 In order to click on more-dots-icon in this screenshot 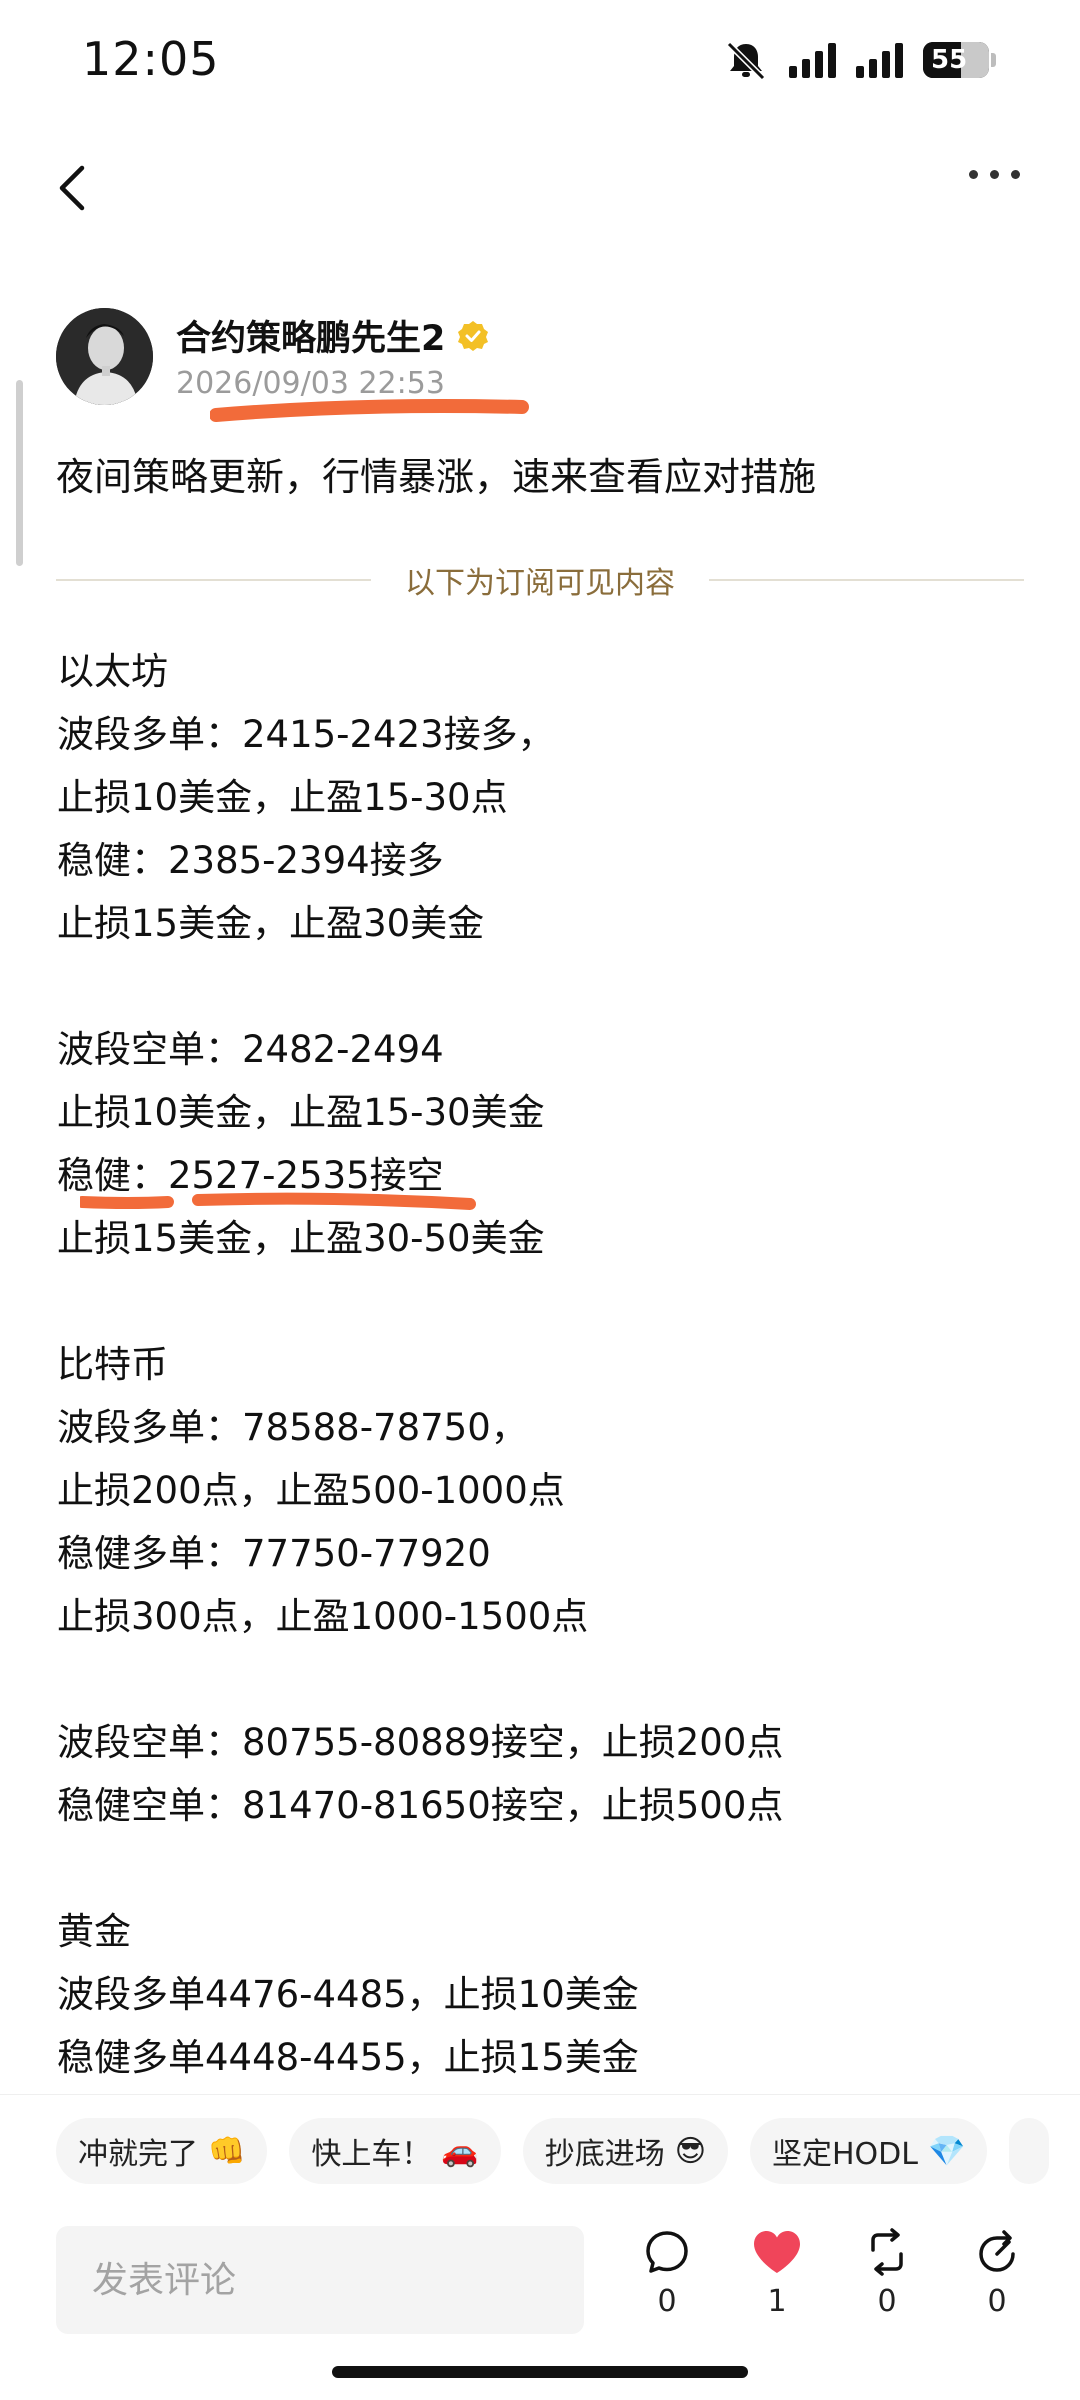, I will do `click(973, 174)`.